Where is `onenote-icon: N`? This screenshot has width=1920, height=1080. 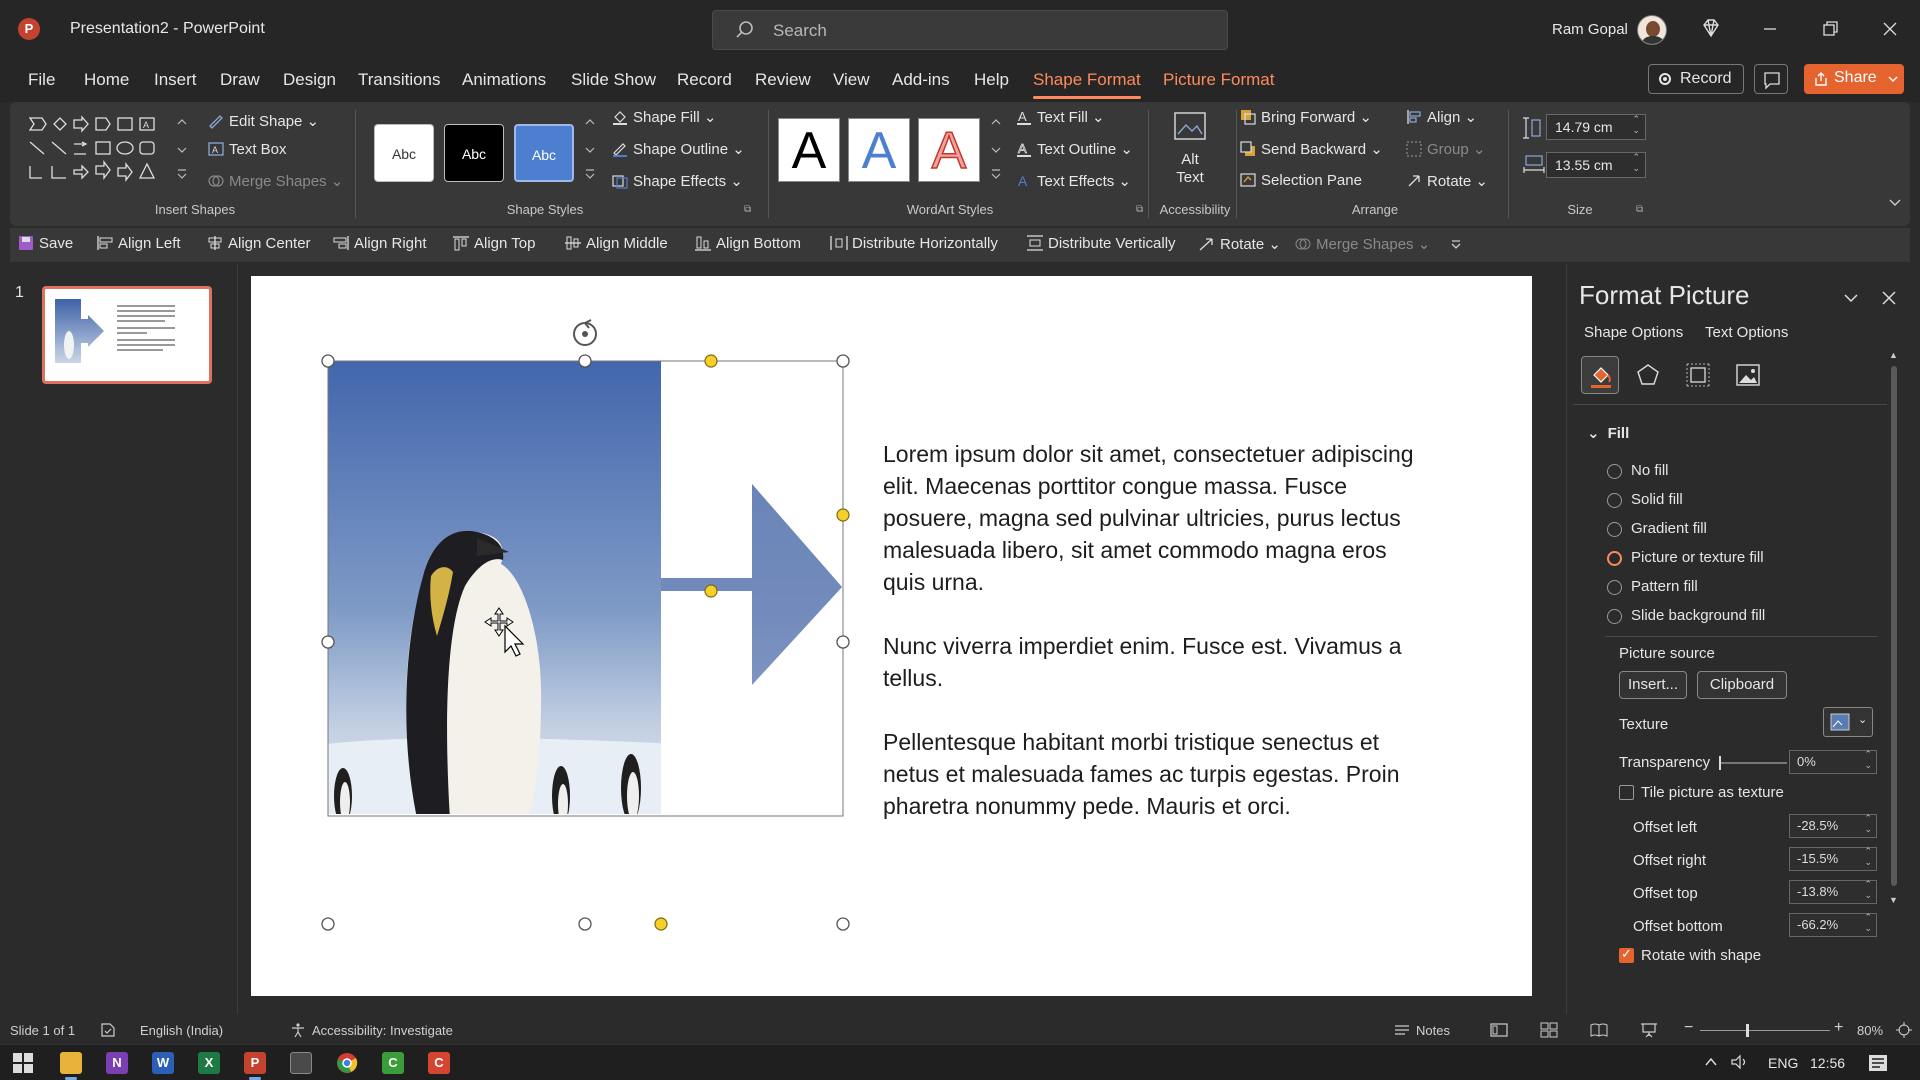 onenote-icon: N is located at coordinates (117, 1063).